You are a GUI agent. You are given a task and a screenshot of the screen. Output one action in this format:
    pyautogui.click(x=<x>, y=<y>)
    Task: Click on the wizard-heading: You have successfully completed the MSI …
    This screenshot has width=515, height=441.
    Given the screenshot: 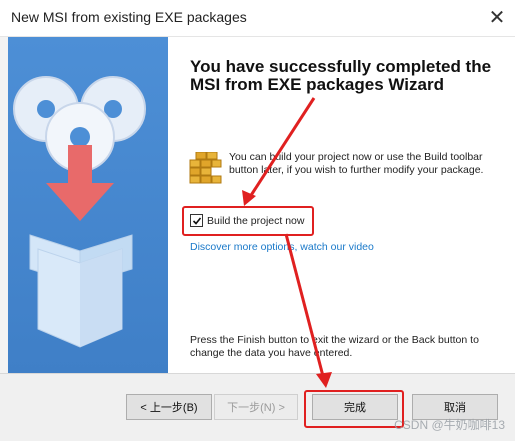 What is the action you would take?
    pyautogui.click(x=341, y=75)
    